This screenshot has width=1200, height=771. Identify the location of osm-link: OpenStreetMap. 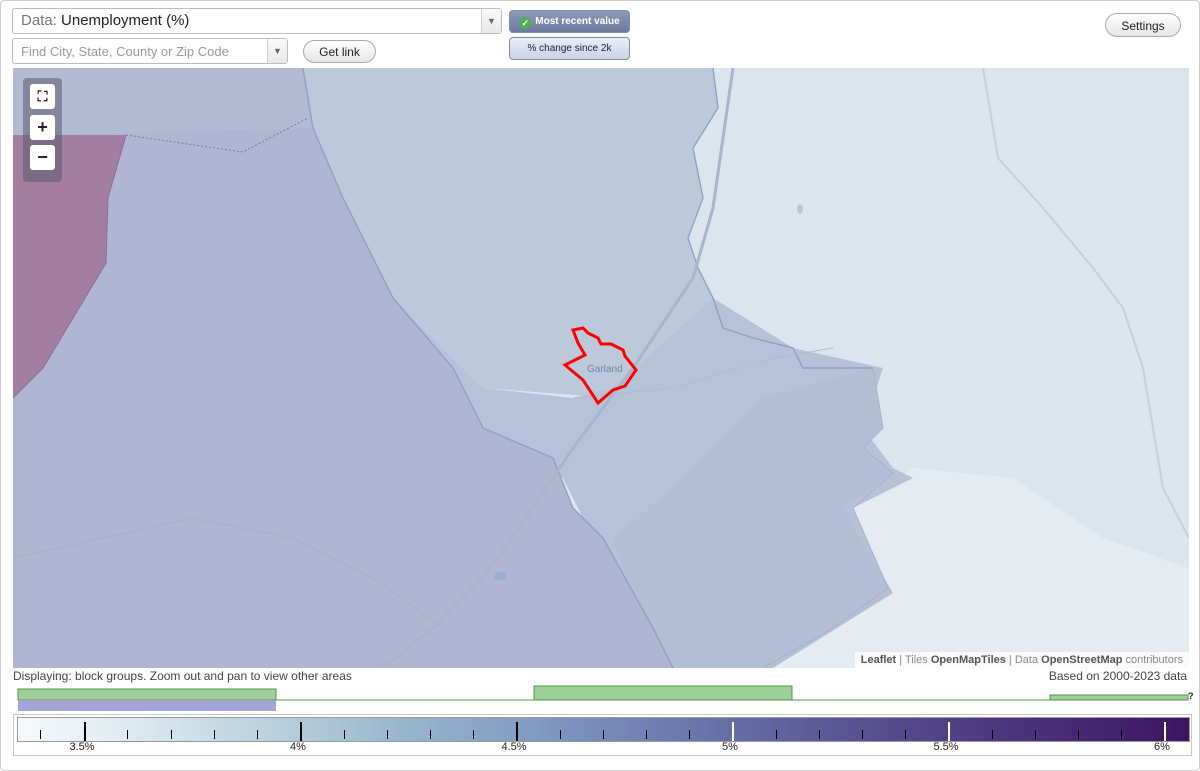
(1081, 660).